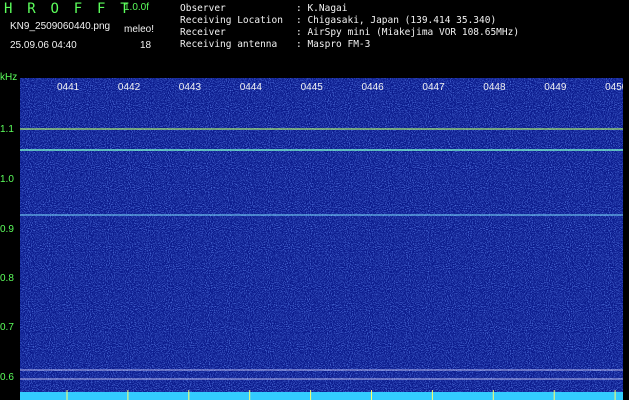 This screenshot has width=629, height=400. Describe the element at coordinates (7, 129) in the screenshot. I see `y-axis-tick-1-1: 1.1` at that location.